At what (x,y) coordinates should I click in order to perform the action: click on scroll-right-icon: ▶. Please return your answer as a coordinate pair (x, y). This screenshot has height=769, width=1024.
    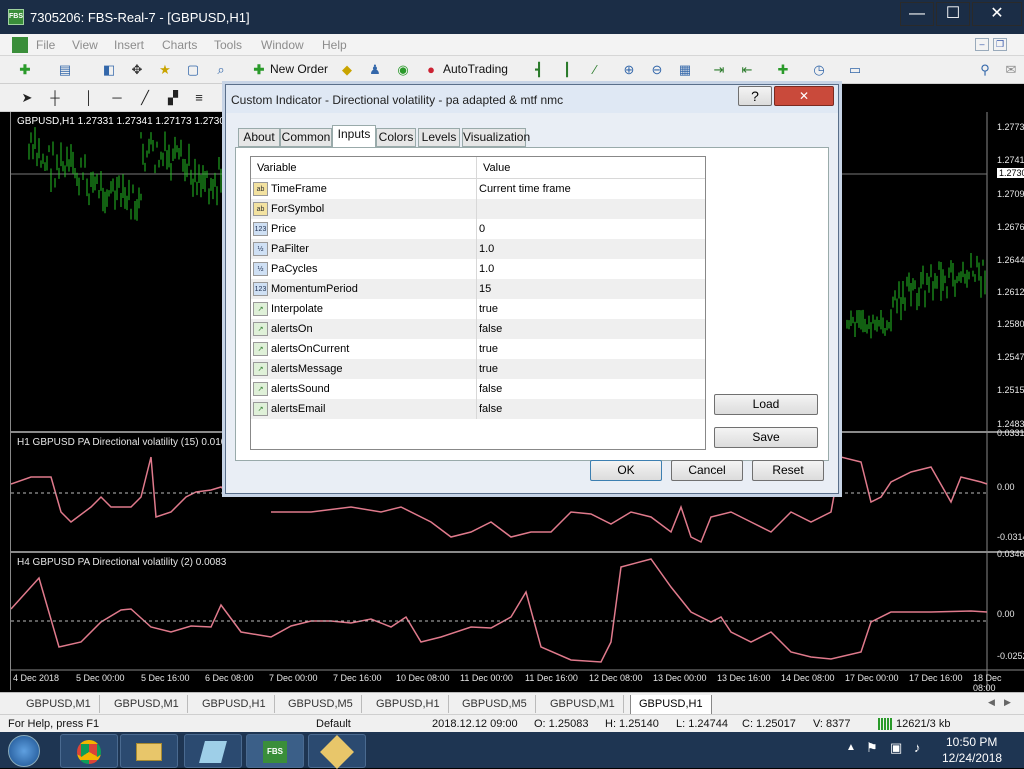
    Looking at the image, I should click on (1007, 702).